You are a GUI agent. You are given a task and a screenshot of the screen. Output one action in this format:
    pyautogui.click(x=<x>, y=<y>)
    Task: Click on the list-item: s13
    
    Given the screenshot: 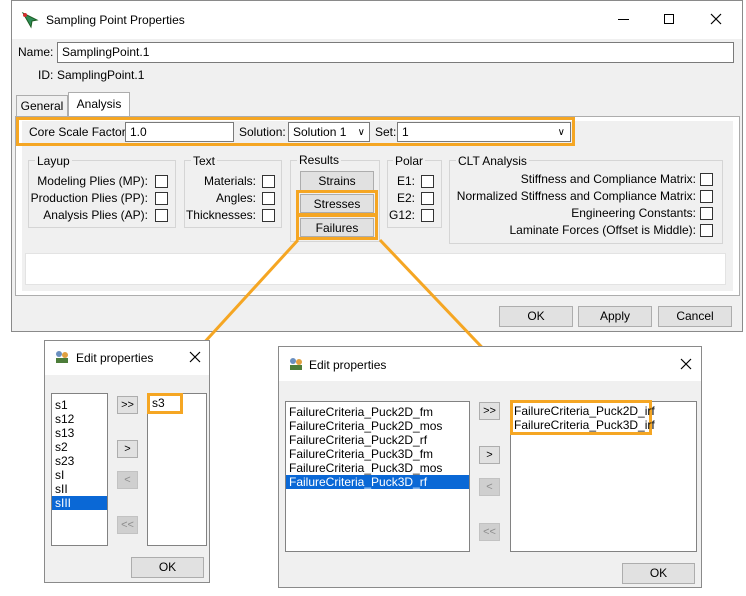 What is the action you would take?
    pyautogui.click(x=79, y=433)
    